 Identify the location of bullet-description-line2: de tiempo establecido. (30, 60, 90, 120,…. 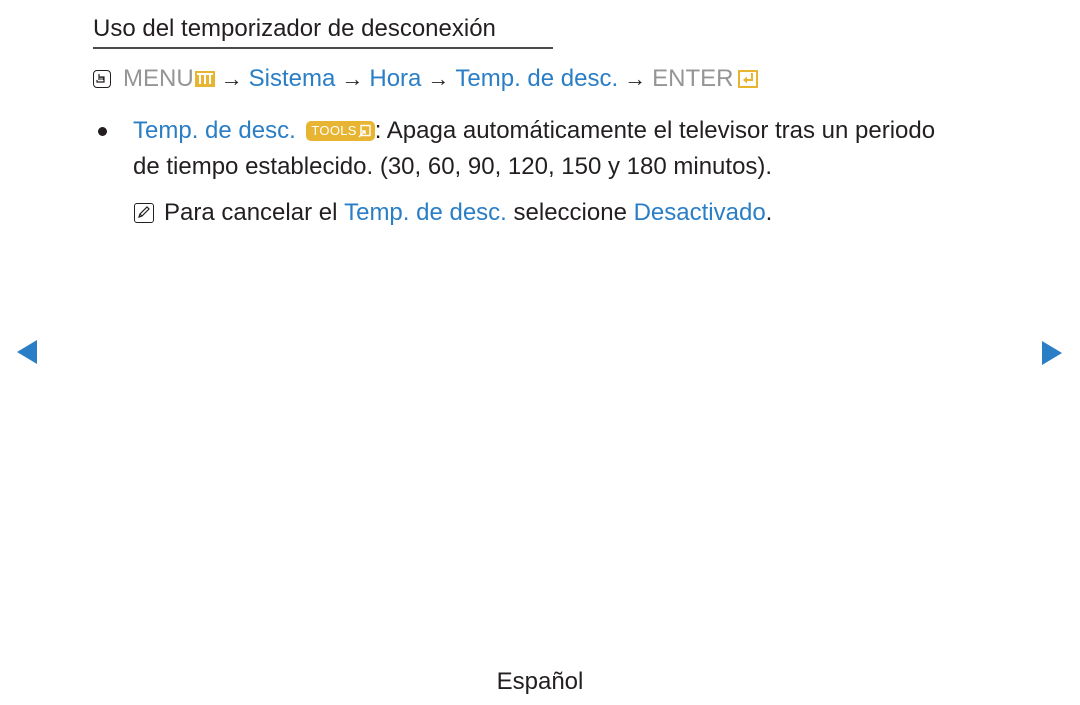
(453, 166).